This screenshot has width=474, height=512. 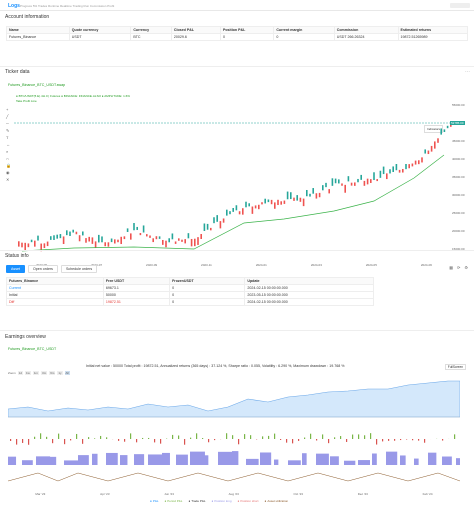 What do you see at coordinates (9, 117) in the screenshot?
I see `line-tool-icon: ╱` at bounding box center [9, 117].